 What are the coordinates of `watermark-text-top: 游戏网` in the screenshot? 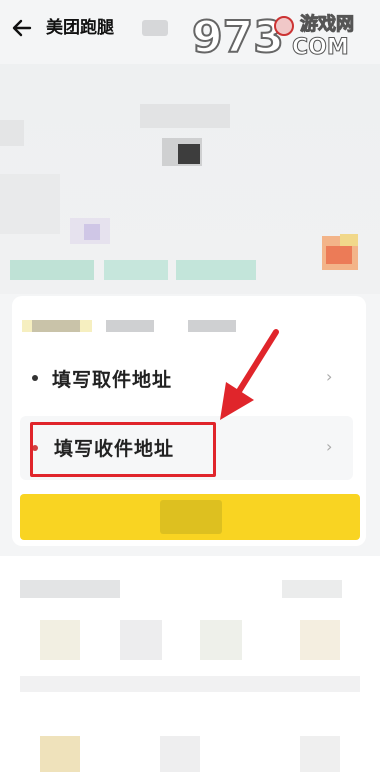 It's located at (327, 24).